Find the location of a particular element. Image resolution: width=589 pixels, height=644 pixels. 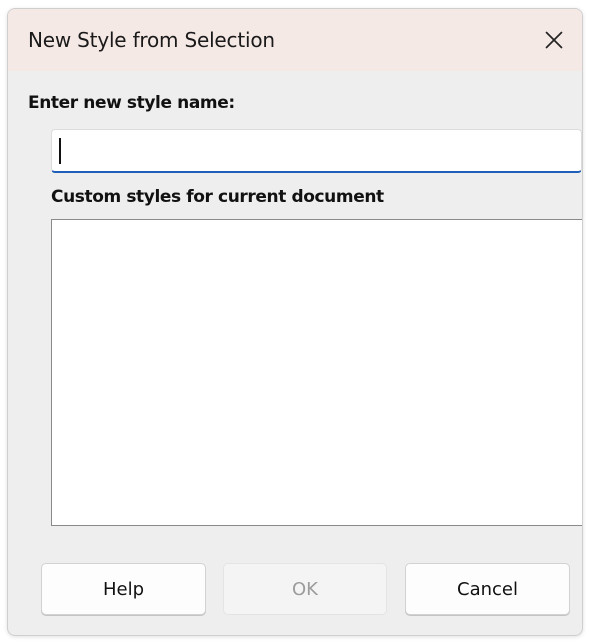

help-button: Help is located at coordinates (123, 589).